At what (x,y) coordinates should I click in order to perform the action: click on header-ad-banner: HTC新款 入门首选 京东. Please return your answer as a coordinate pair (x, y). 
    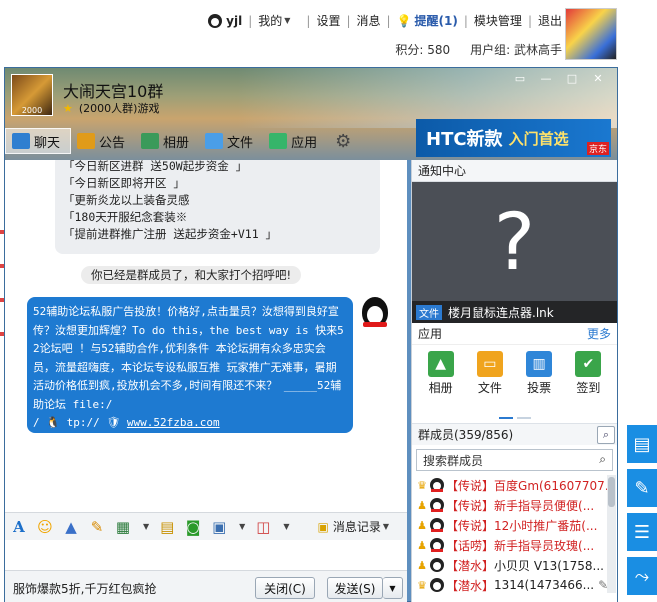
    Looking at the image, I should click on (513, 138).